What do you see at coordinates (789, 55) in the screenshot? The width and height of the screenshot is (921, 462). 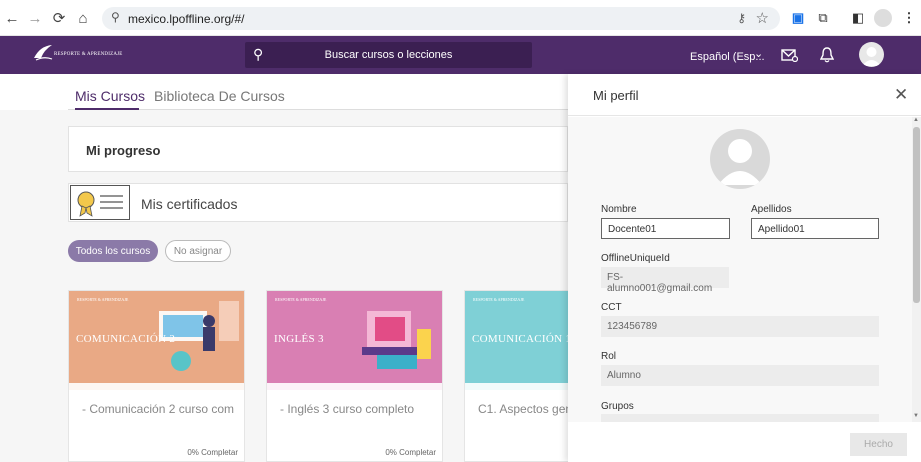 I see `messages-icon` at bounding box center [789, 55].